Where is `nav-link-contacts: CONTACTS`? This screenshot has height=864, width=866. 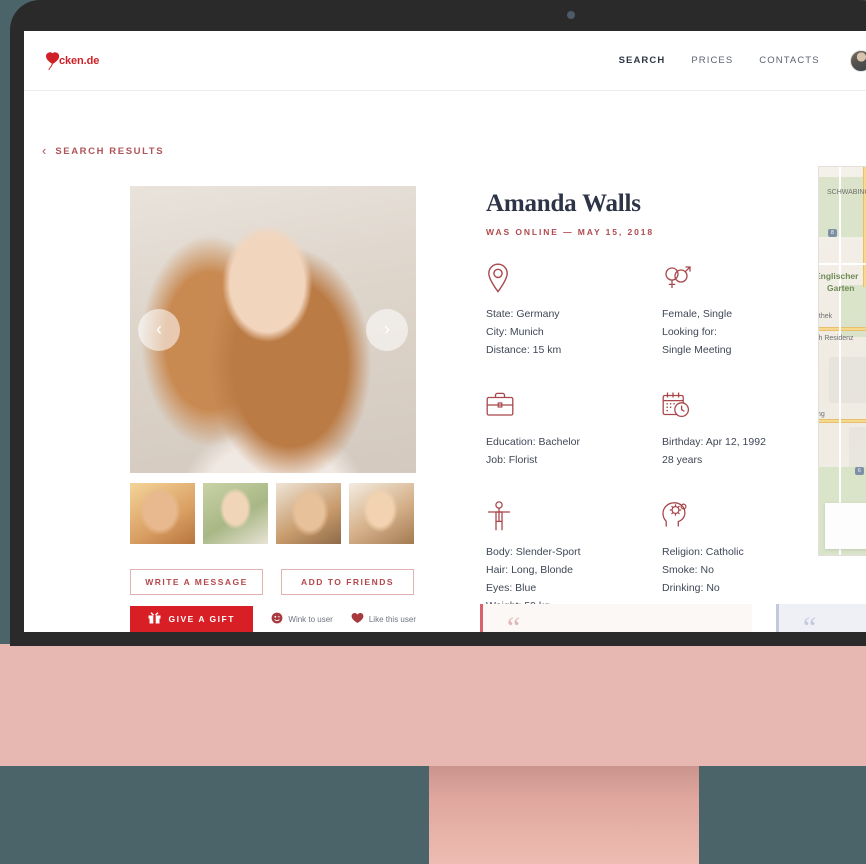 nav-link-contacts: CONTACTS is located at coordinates (789, 60).